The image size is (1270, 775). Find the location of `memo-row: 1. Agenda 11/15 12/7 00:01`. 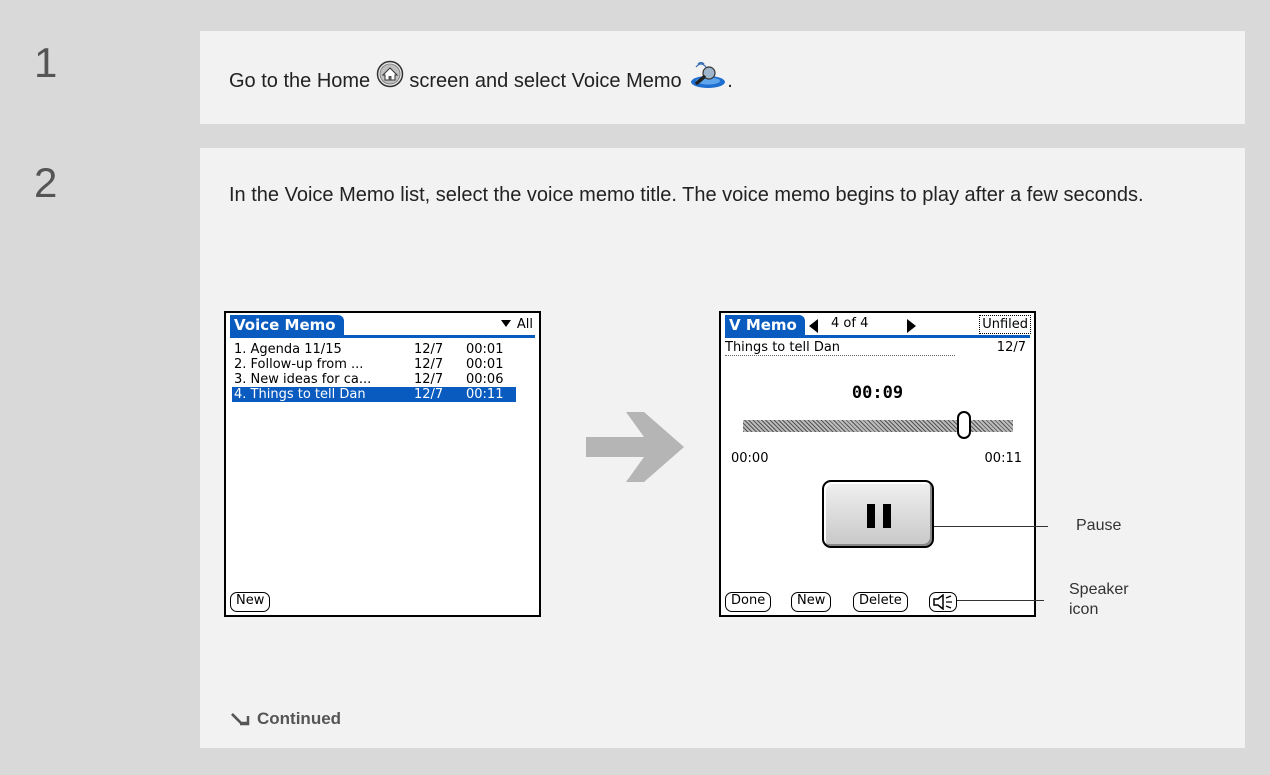

memo-row: 1. Agenda 11/15 12/7 00:01 is located at coordinates (374, 349).